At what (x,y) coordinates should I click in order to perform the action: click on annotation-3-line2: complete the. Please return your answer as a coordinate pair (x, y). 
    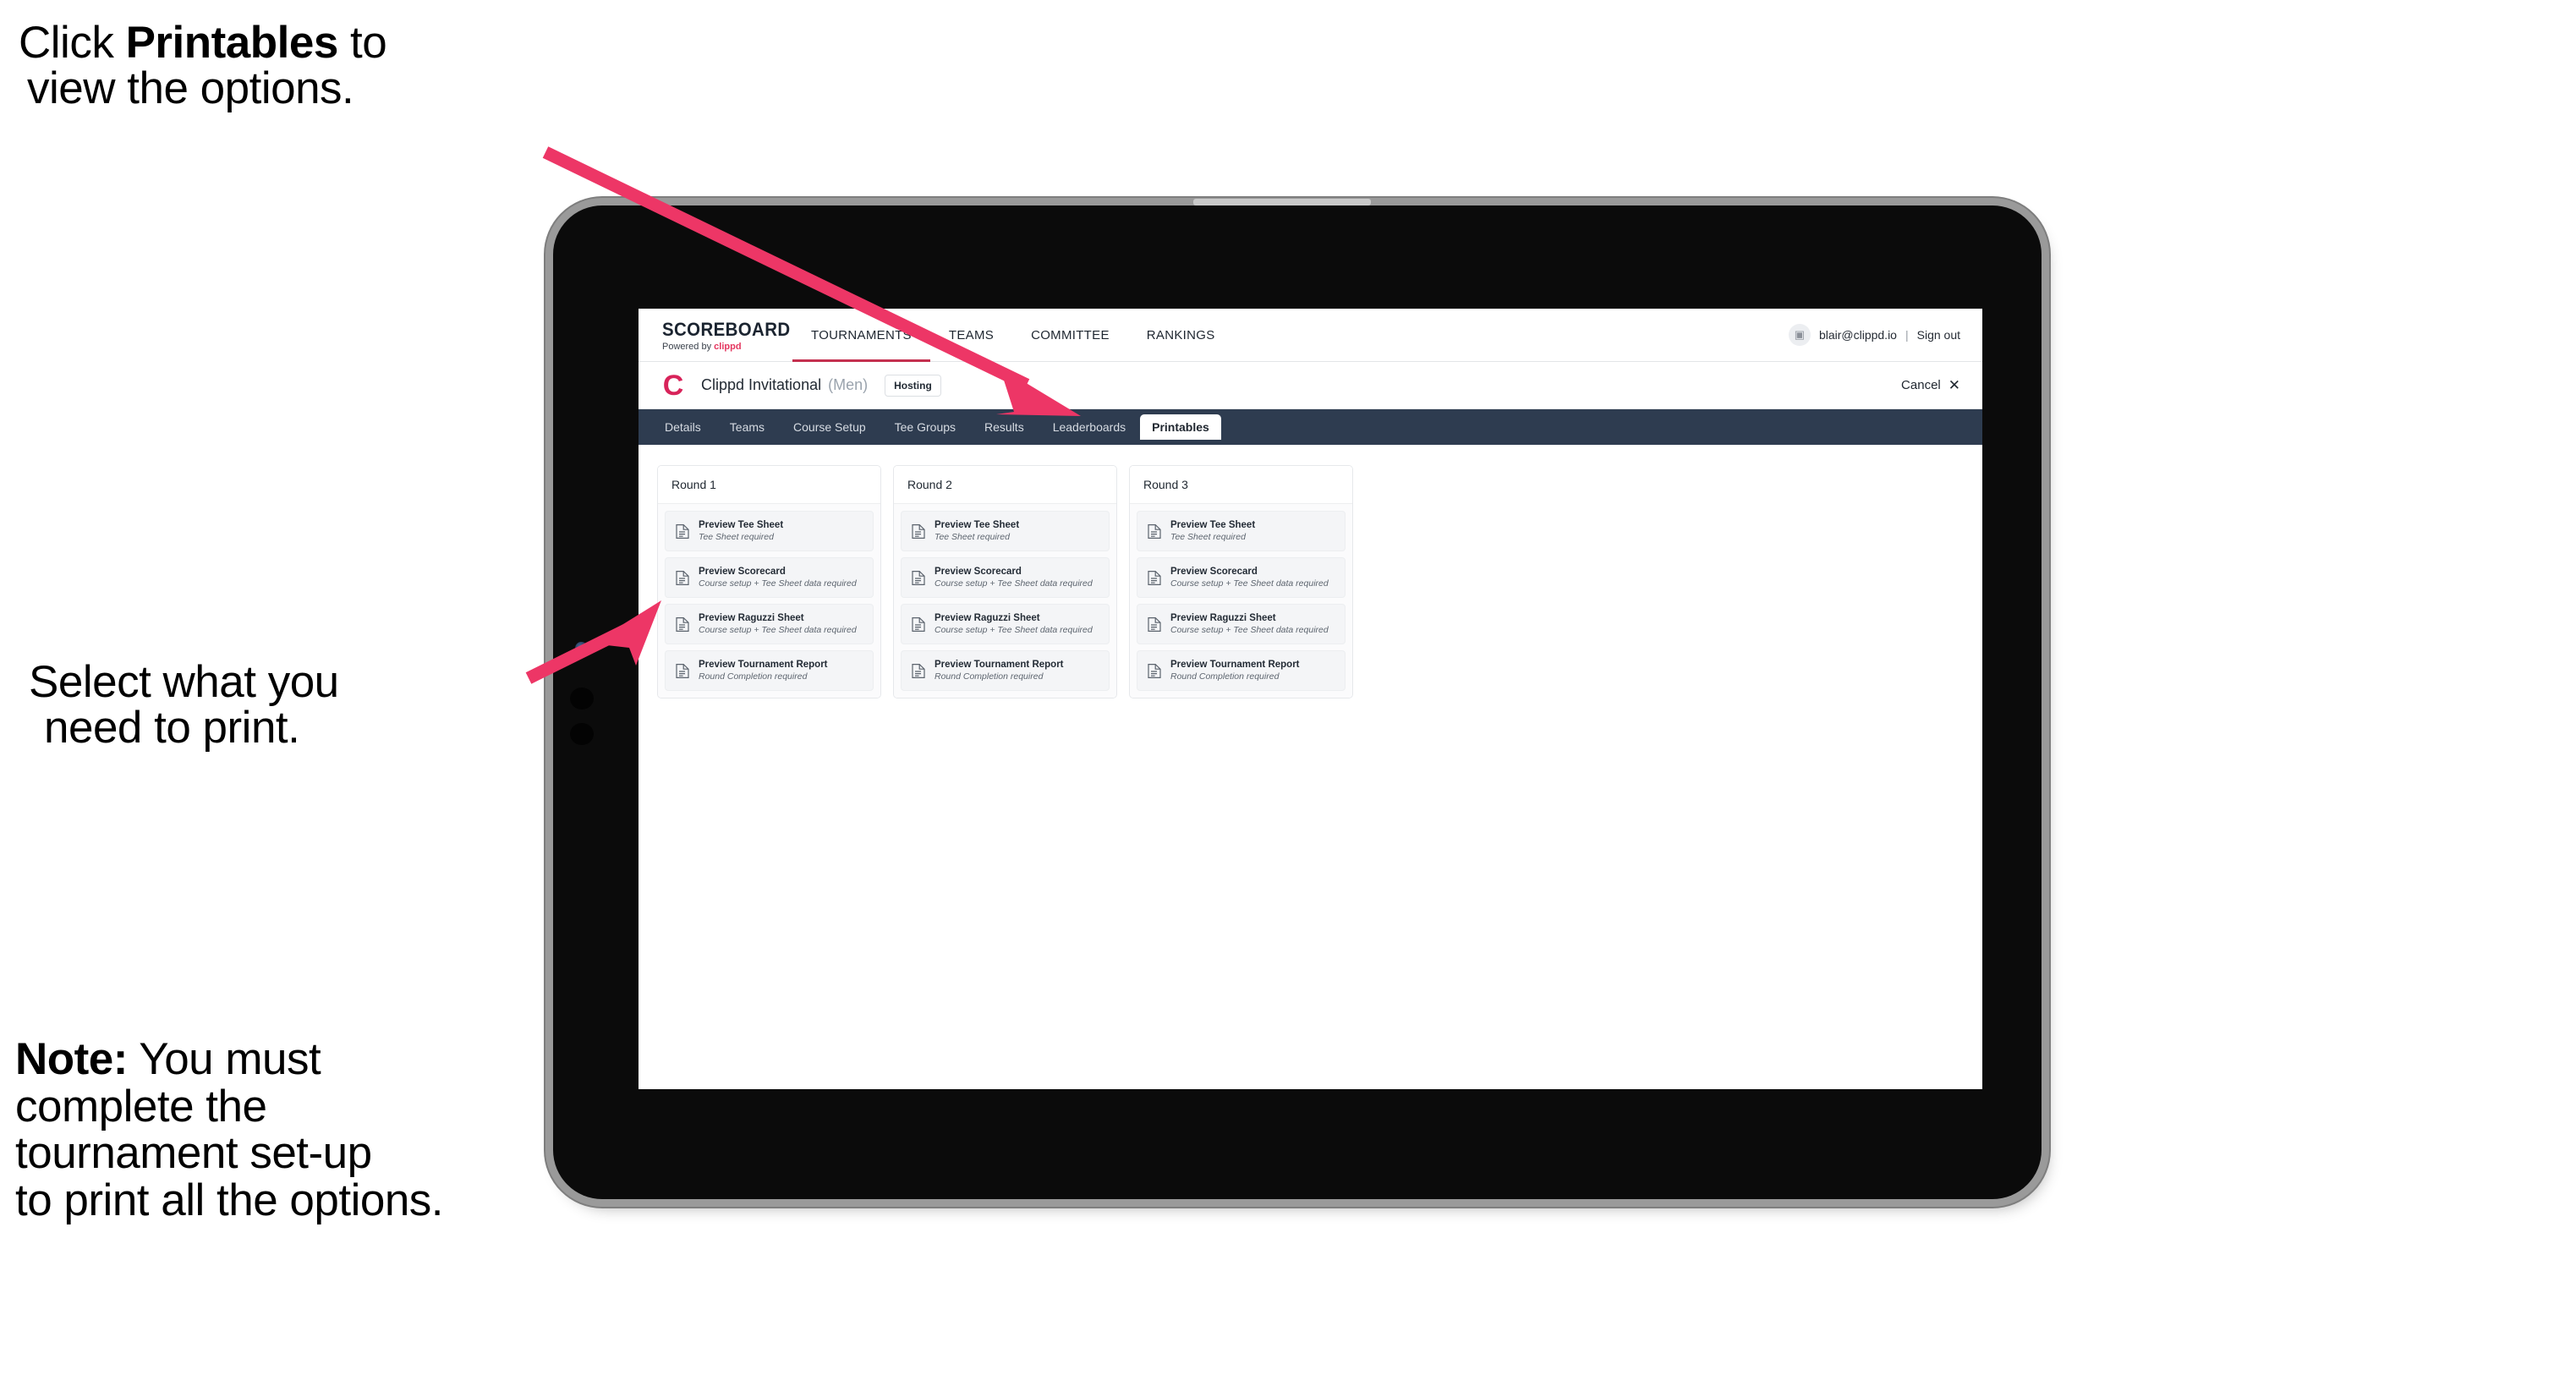
    Looking at the image, I should click on (141, 1106).